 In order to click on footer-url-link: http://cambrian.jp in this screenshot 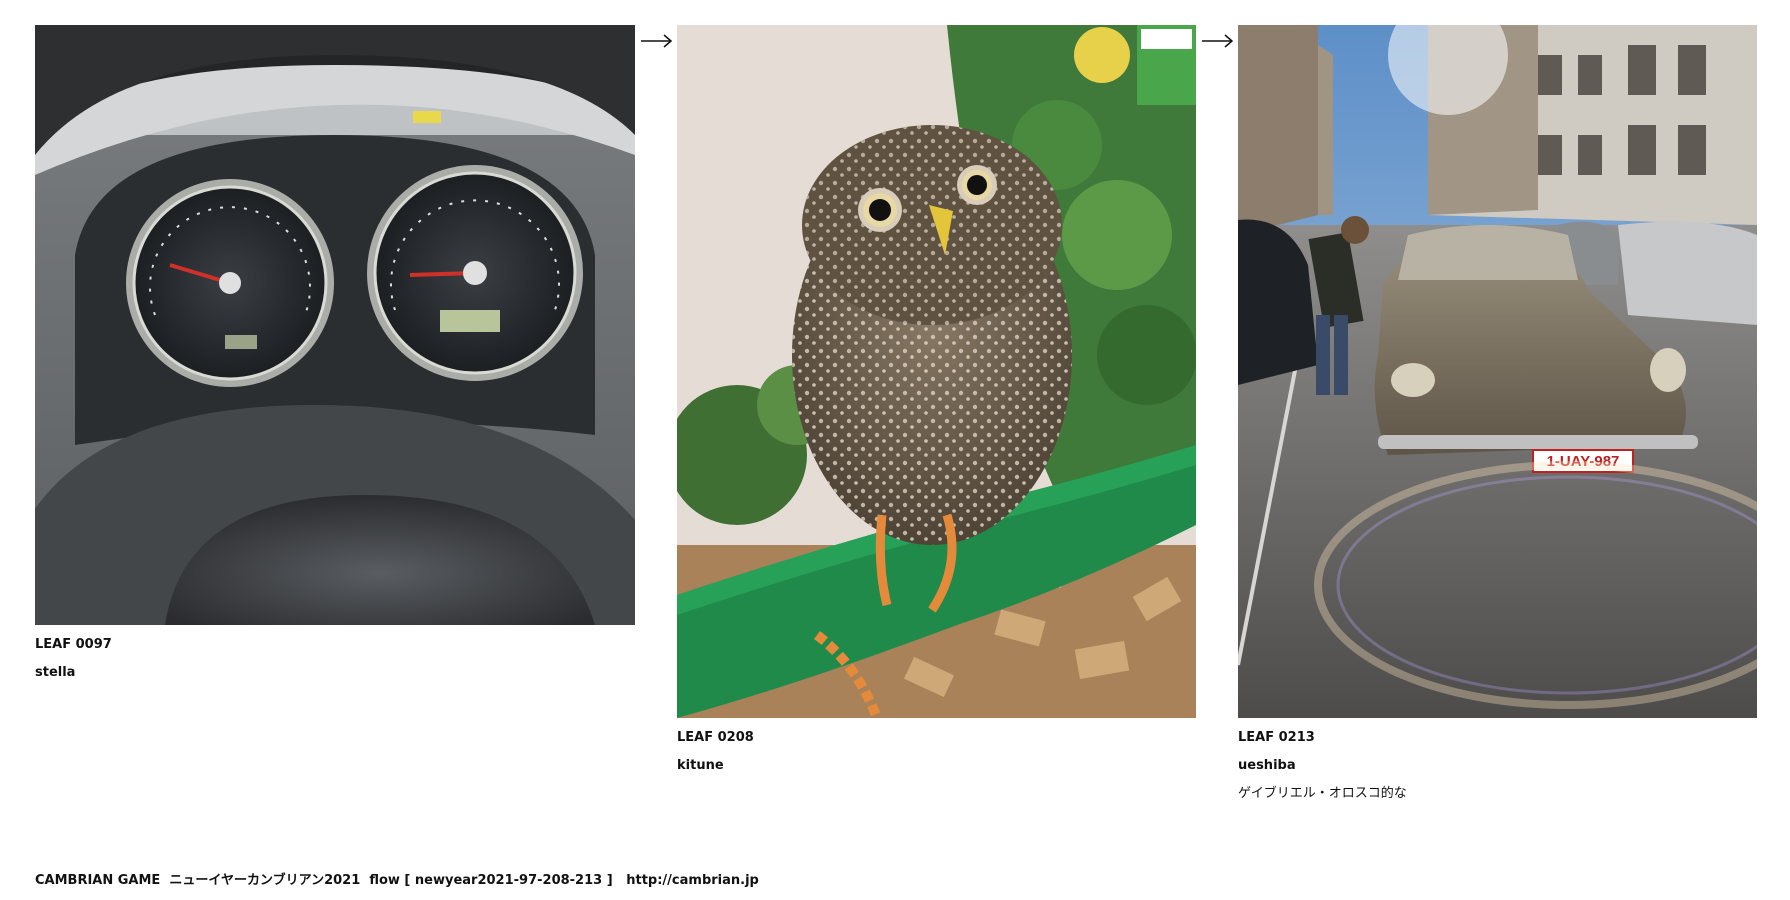, I will do `click(692, 880)`.